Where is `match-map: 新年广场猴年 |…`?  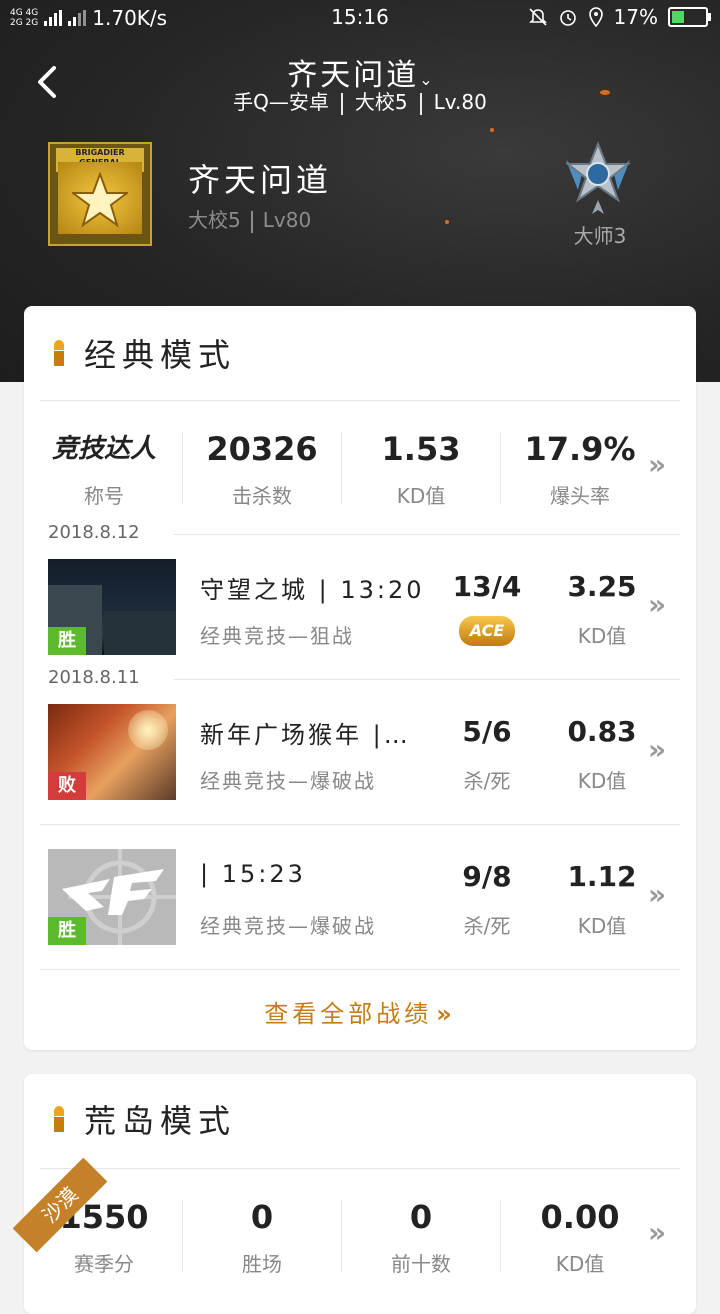
match-map: 新年广场猴年 |… is located at coordinates (305, 735).